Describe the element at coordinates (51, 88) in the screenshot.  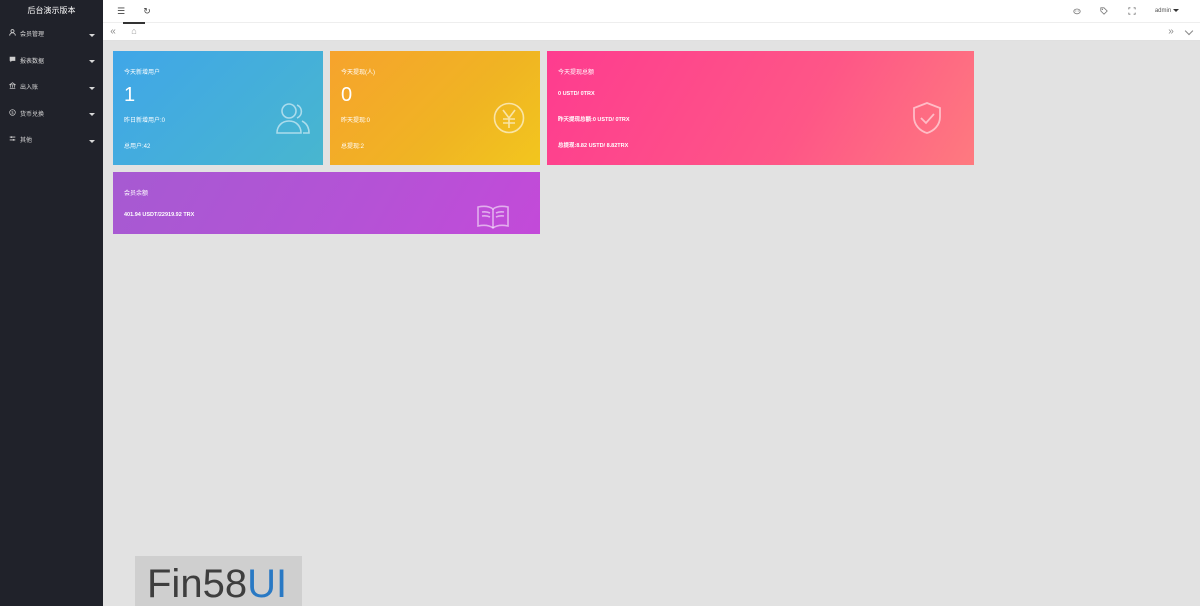
I see `sidebar-item-accounting: 出入账` at that location.